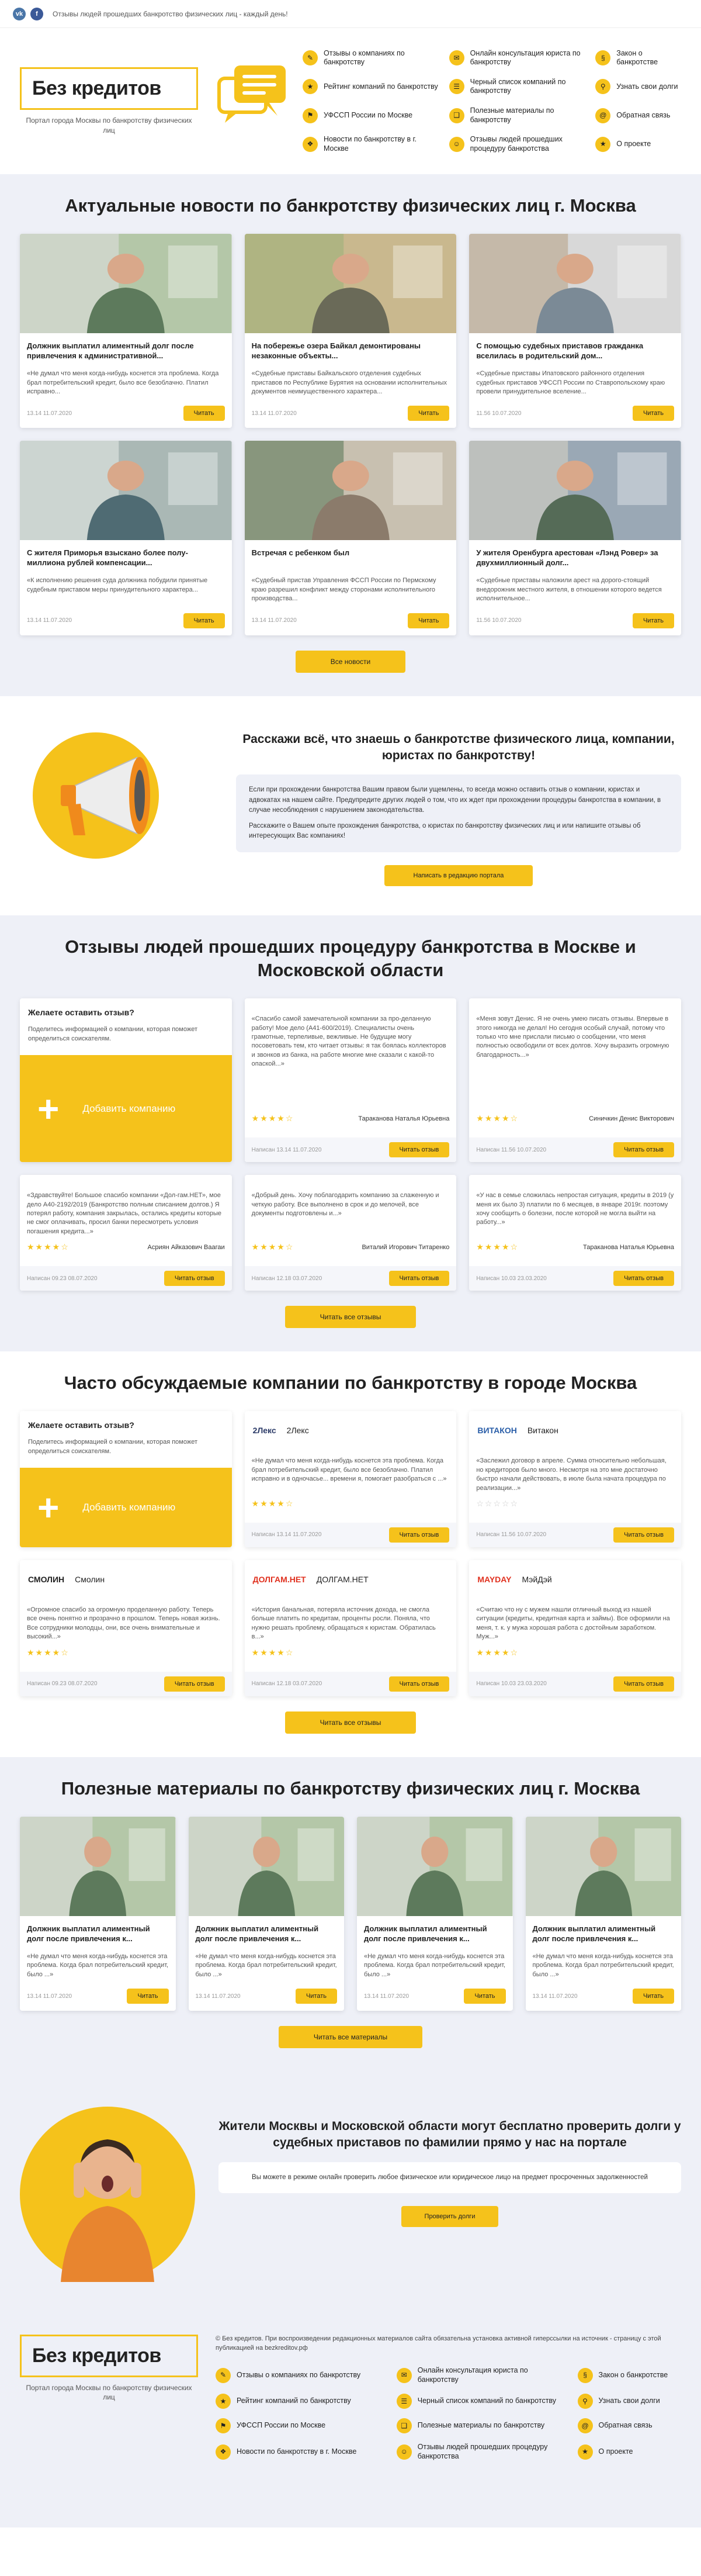  Describe the element at coordinates (404, 2375) in the screenshot. I see `chat-icon: ✉` at that location.